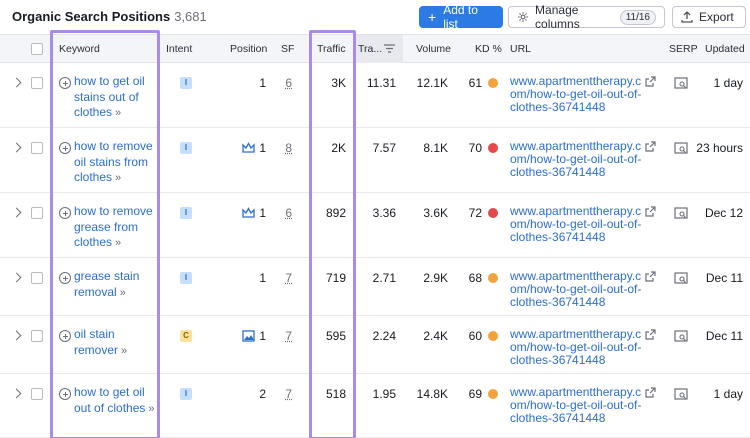 The image size is (750, 438). Describe the element at coordinates (432, 394) in the screenshot. I see `volume-value: 14.8K` at that location.